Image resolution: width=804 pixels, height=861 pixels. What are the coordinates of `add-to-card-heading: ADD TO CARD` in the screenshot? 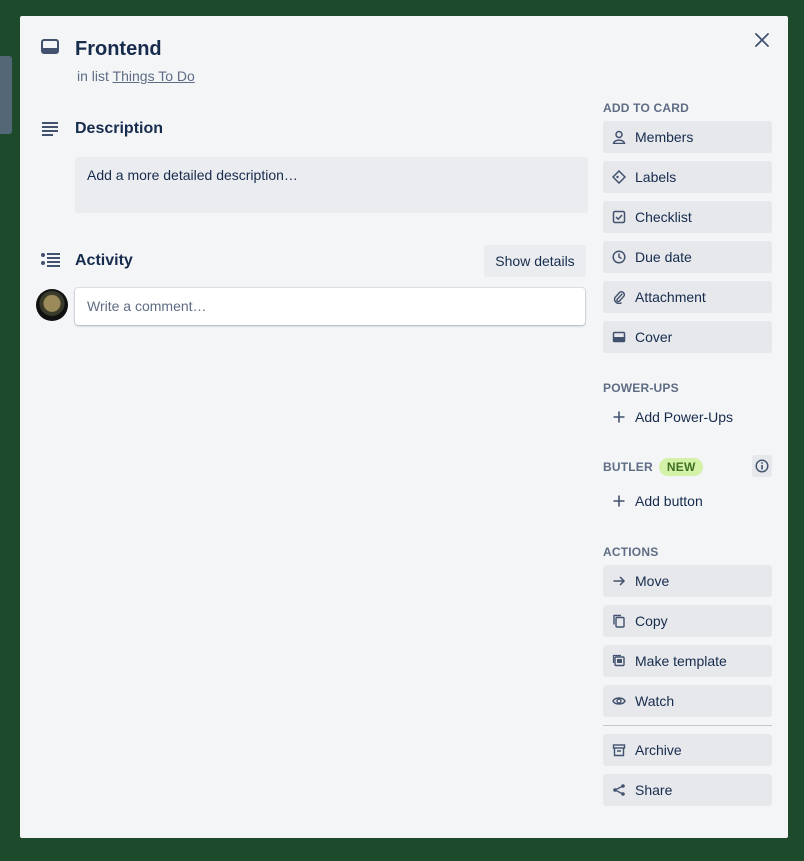 It's located at (646, 108).